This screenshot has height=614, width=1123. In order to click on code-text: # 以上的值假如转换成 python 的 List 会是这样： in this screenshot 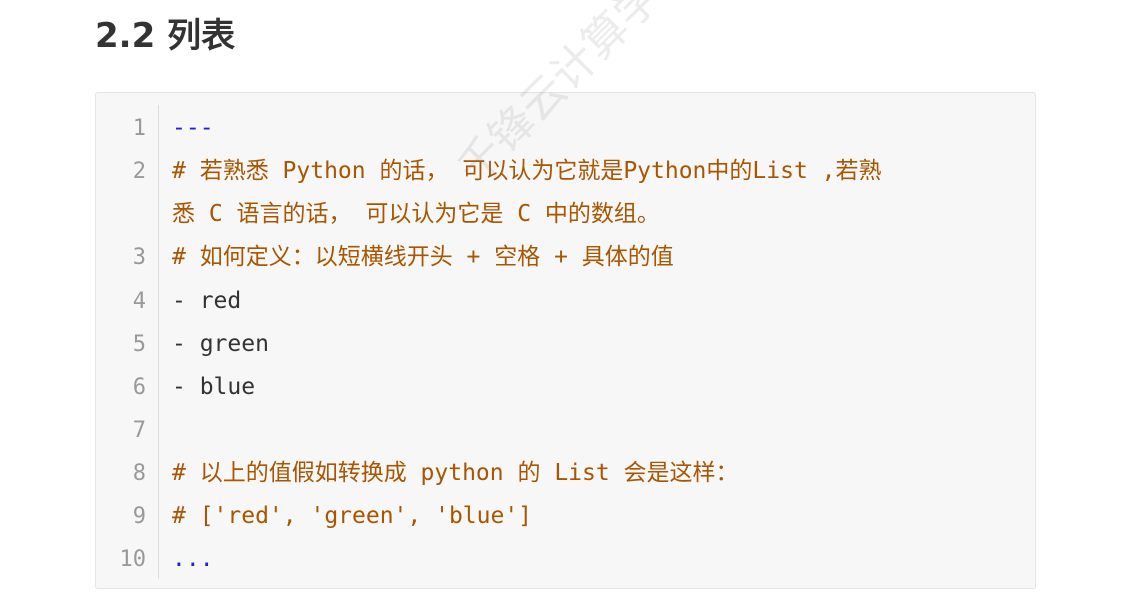, I will do `click(455, 473)`.